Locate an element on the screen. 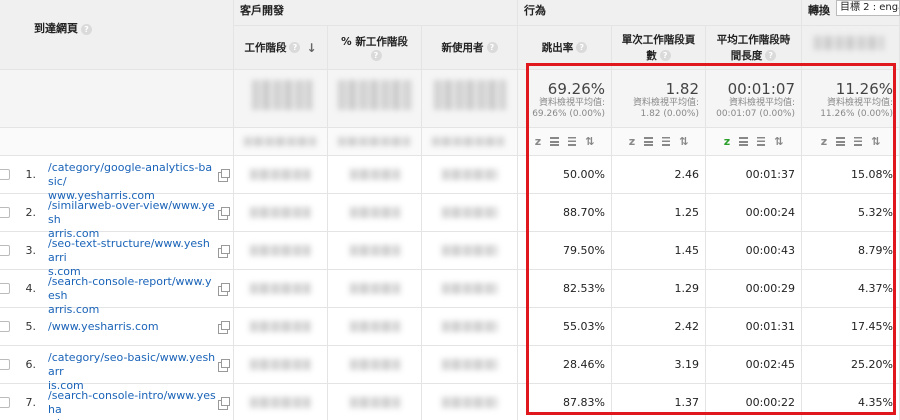 This screenshot has height=420, width=900. avg-duration-label-line1: 平均工作階段時 is located at coordinates (753, 39).